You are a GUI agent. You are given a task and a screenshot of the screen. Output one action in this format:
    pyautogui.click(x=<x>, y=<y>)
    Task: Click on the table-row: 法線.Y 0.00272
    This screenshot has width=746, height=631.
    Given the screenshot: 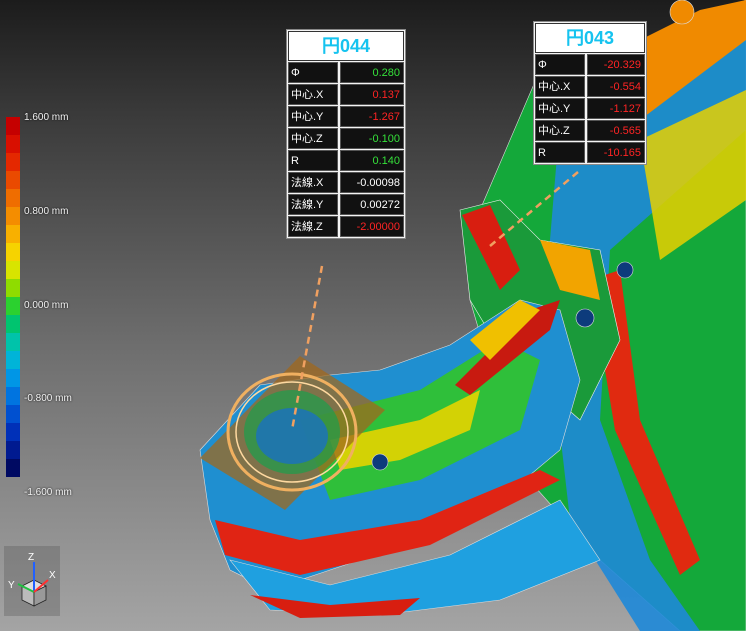 What is the action you would take?
    pyautogui.click(x=346, y=204)
    